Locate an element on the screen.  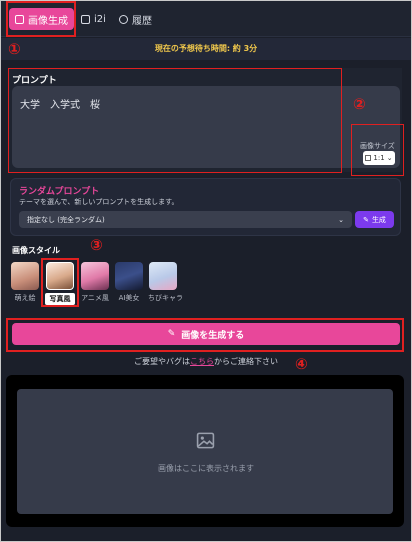
style-name: ちびキャラ is located at coordinates (165, 298).